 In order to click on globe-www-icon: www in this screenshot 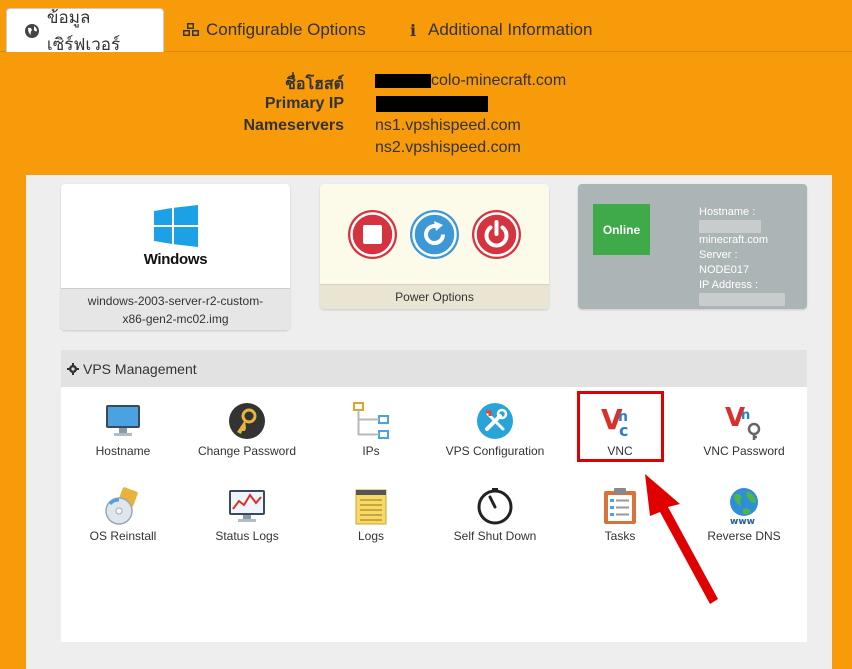, I will do `click(744, 506)`.